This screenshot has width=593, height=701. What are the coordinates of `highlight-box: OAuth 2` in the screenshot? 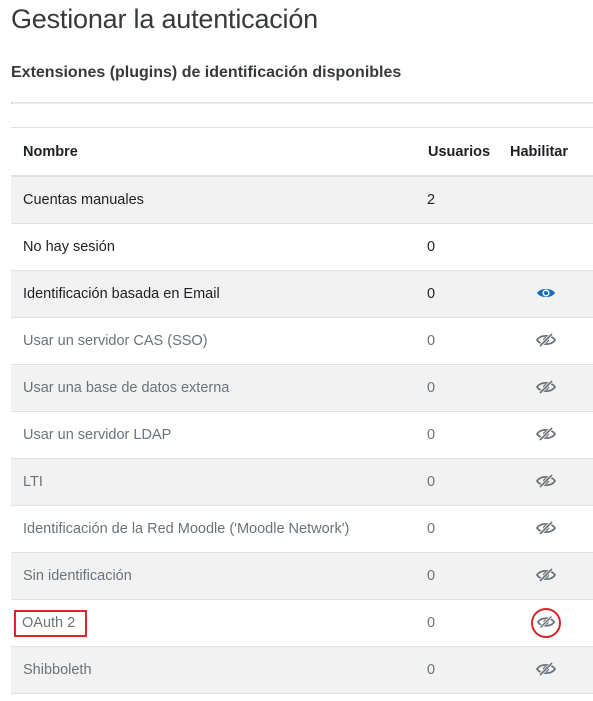 It's located at (51, 623).